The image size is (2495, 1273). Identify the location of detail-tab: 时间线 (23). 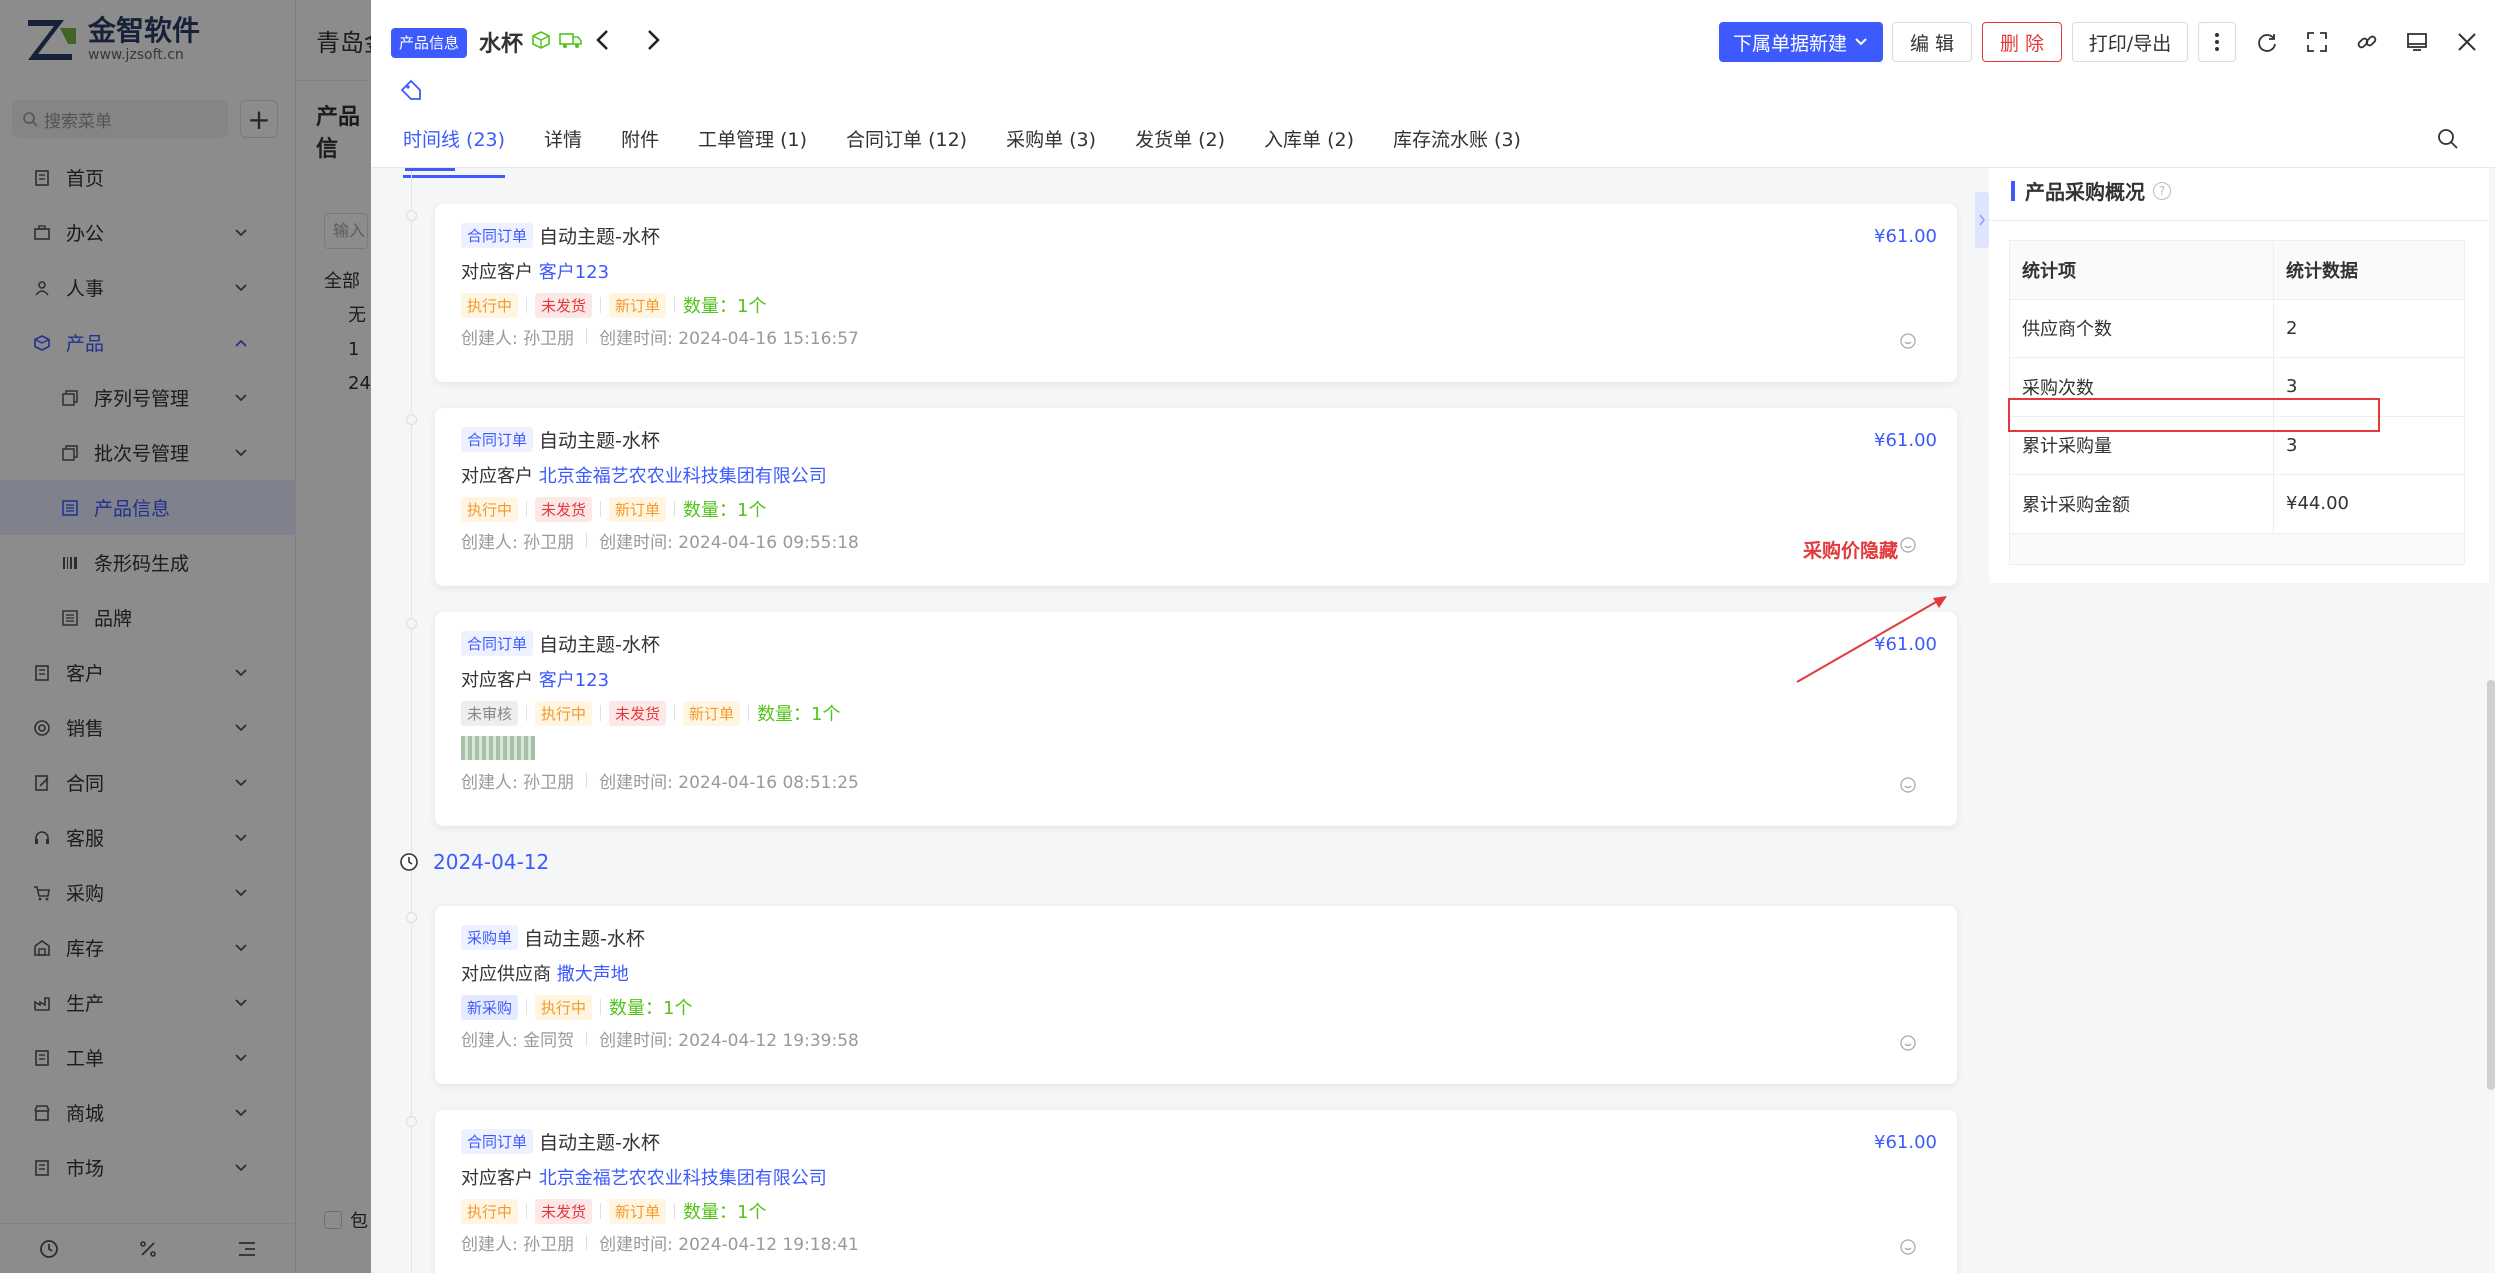
(454, 151).